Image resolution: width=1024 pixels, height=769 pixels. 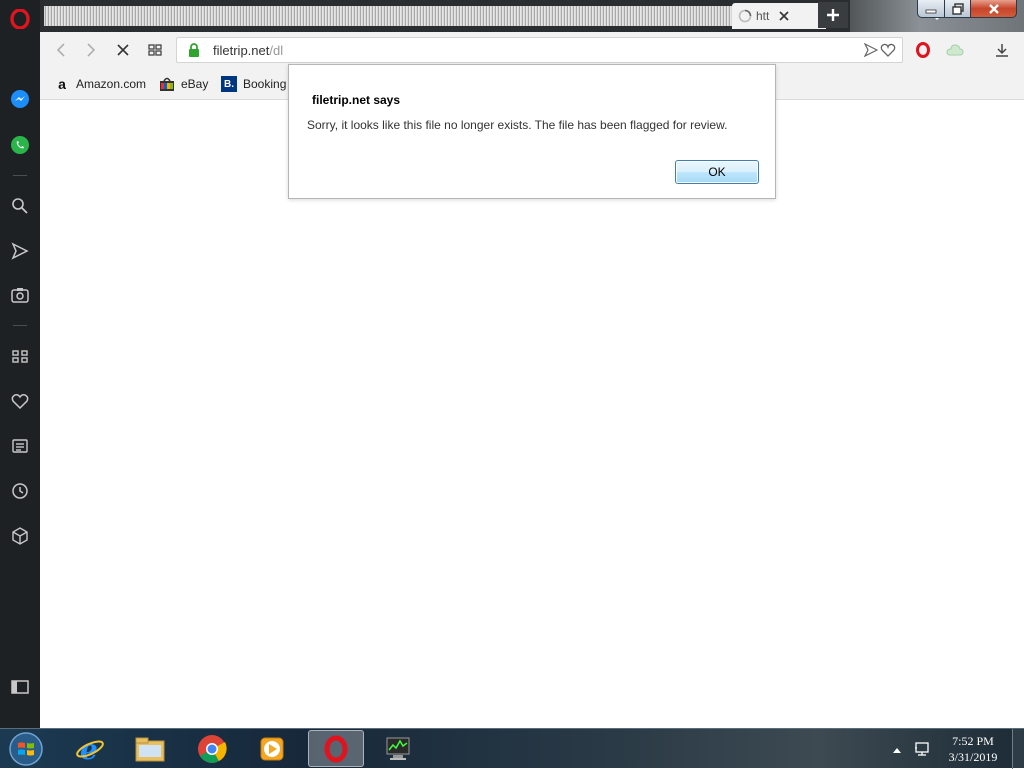 What do you see at coordinates (62, 84) in the screenshot?
I see `amazon-icon: a` at bounding box center [62, 84].